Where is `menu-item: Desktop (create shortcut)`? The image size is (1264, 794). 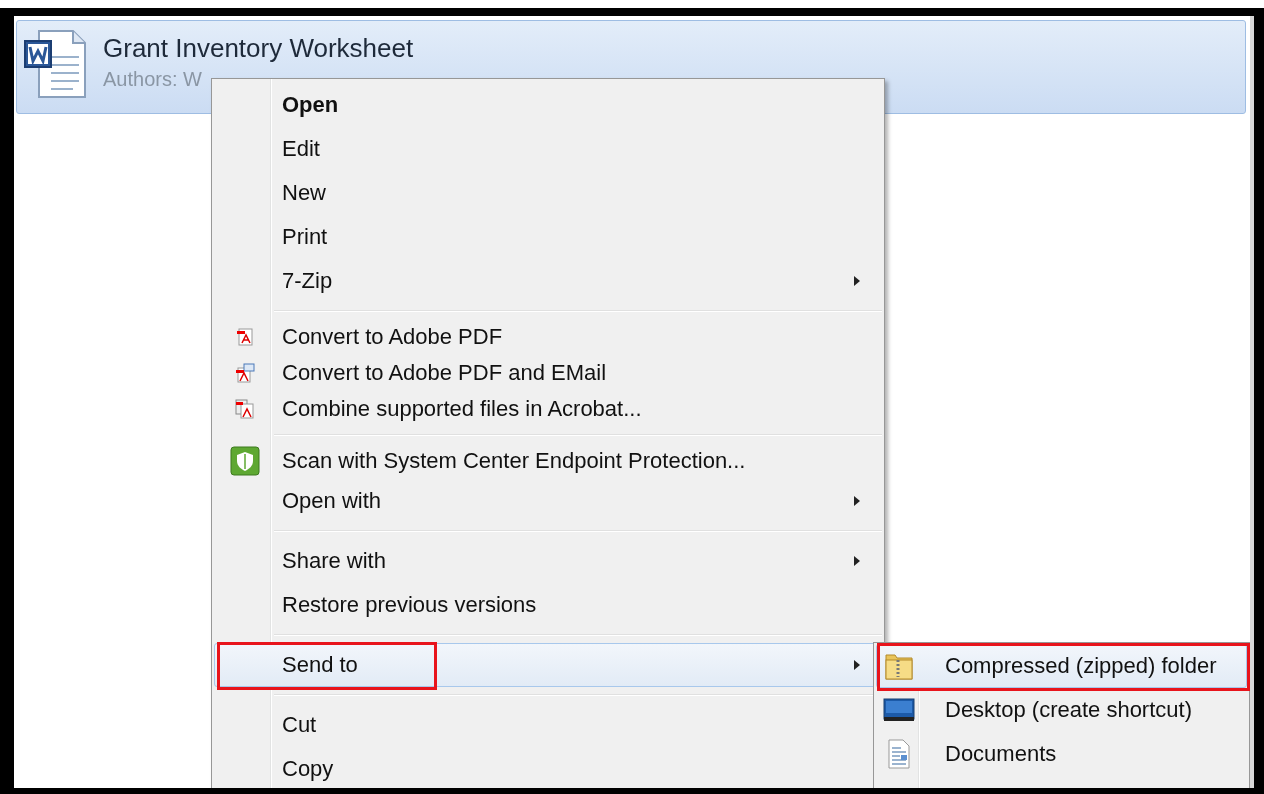 menu-item: Desktop (create shortcut) is located at coordinates (1061, 710).